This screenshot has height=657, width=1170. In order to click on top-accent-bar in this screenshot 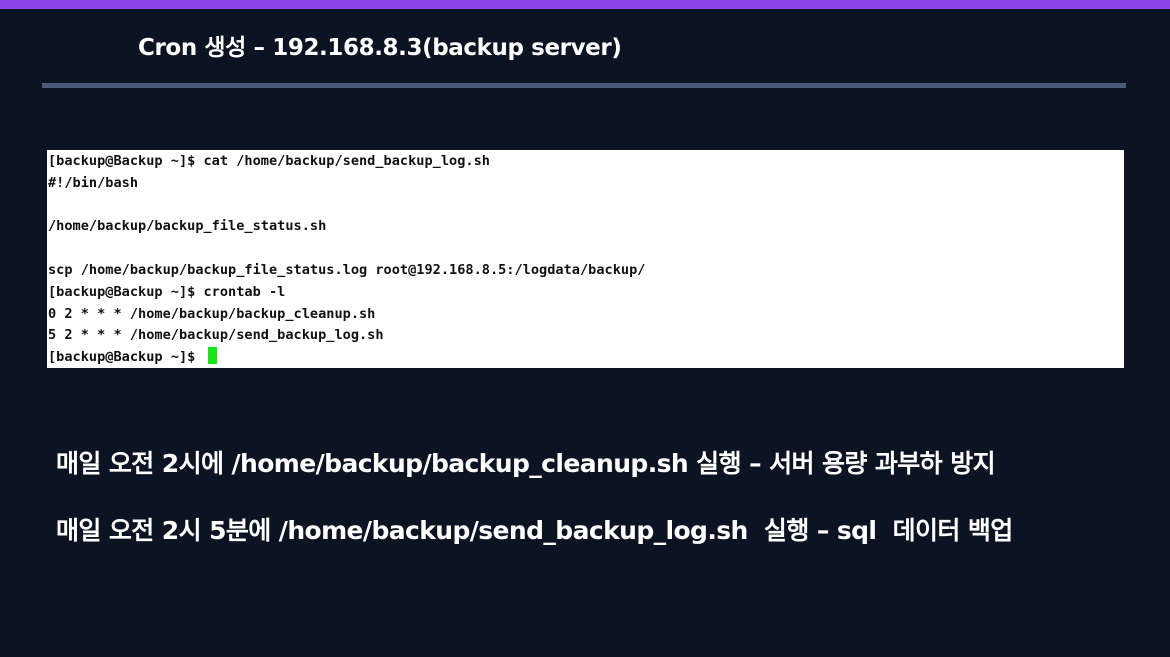, I will do `click(585, 4)`.